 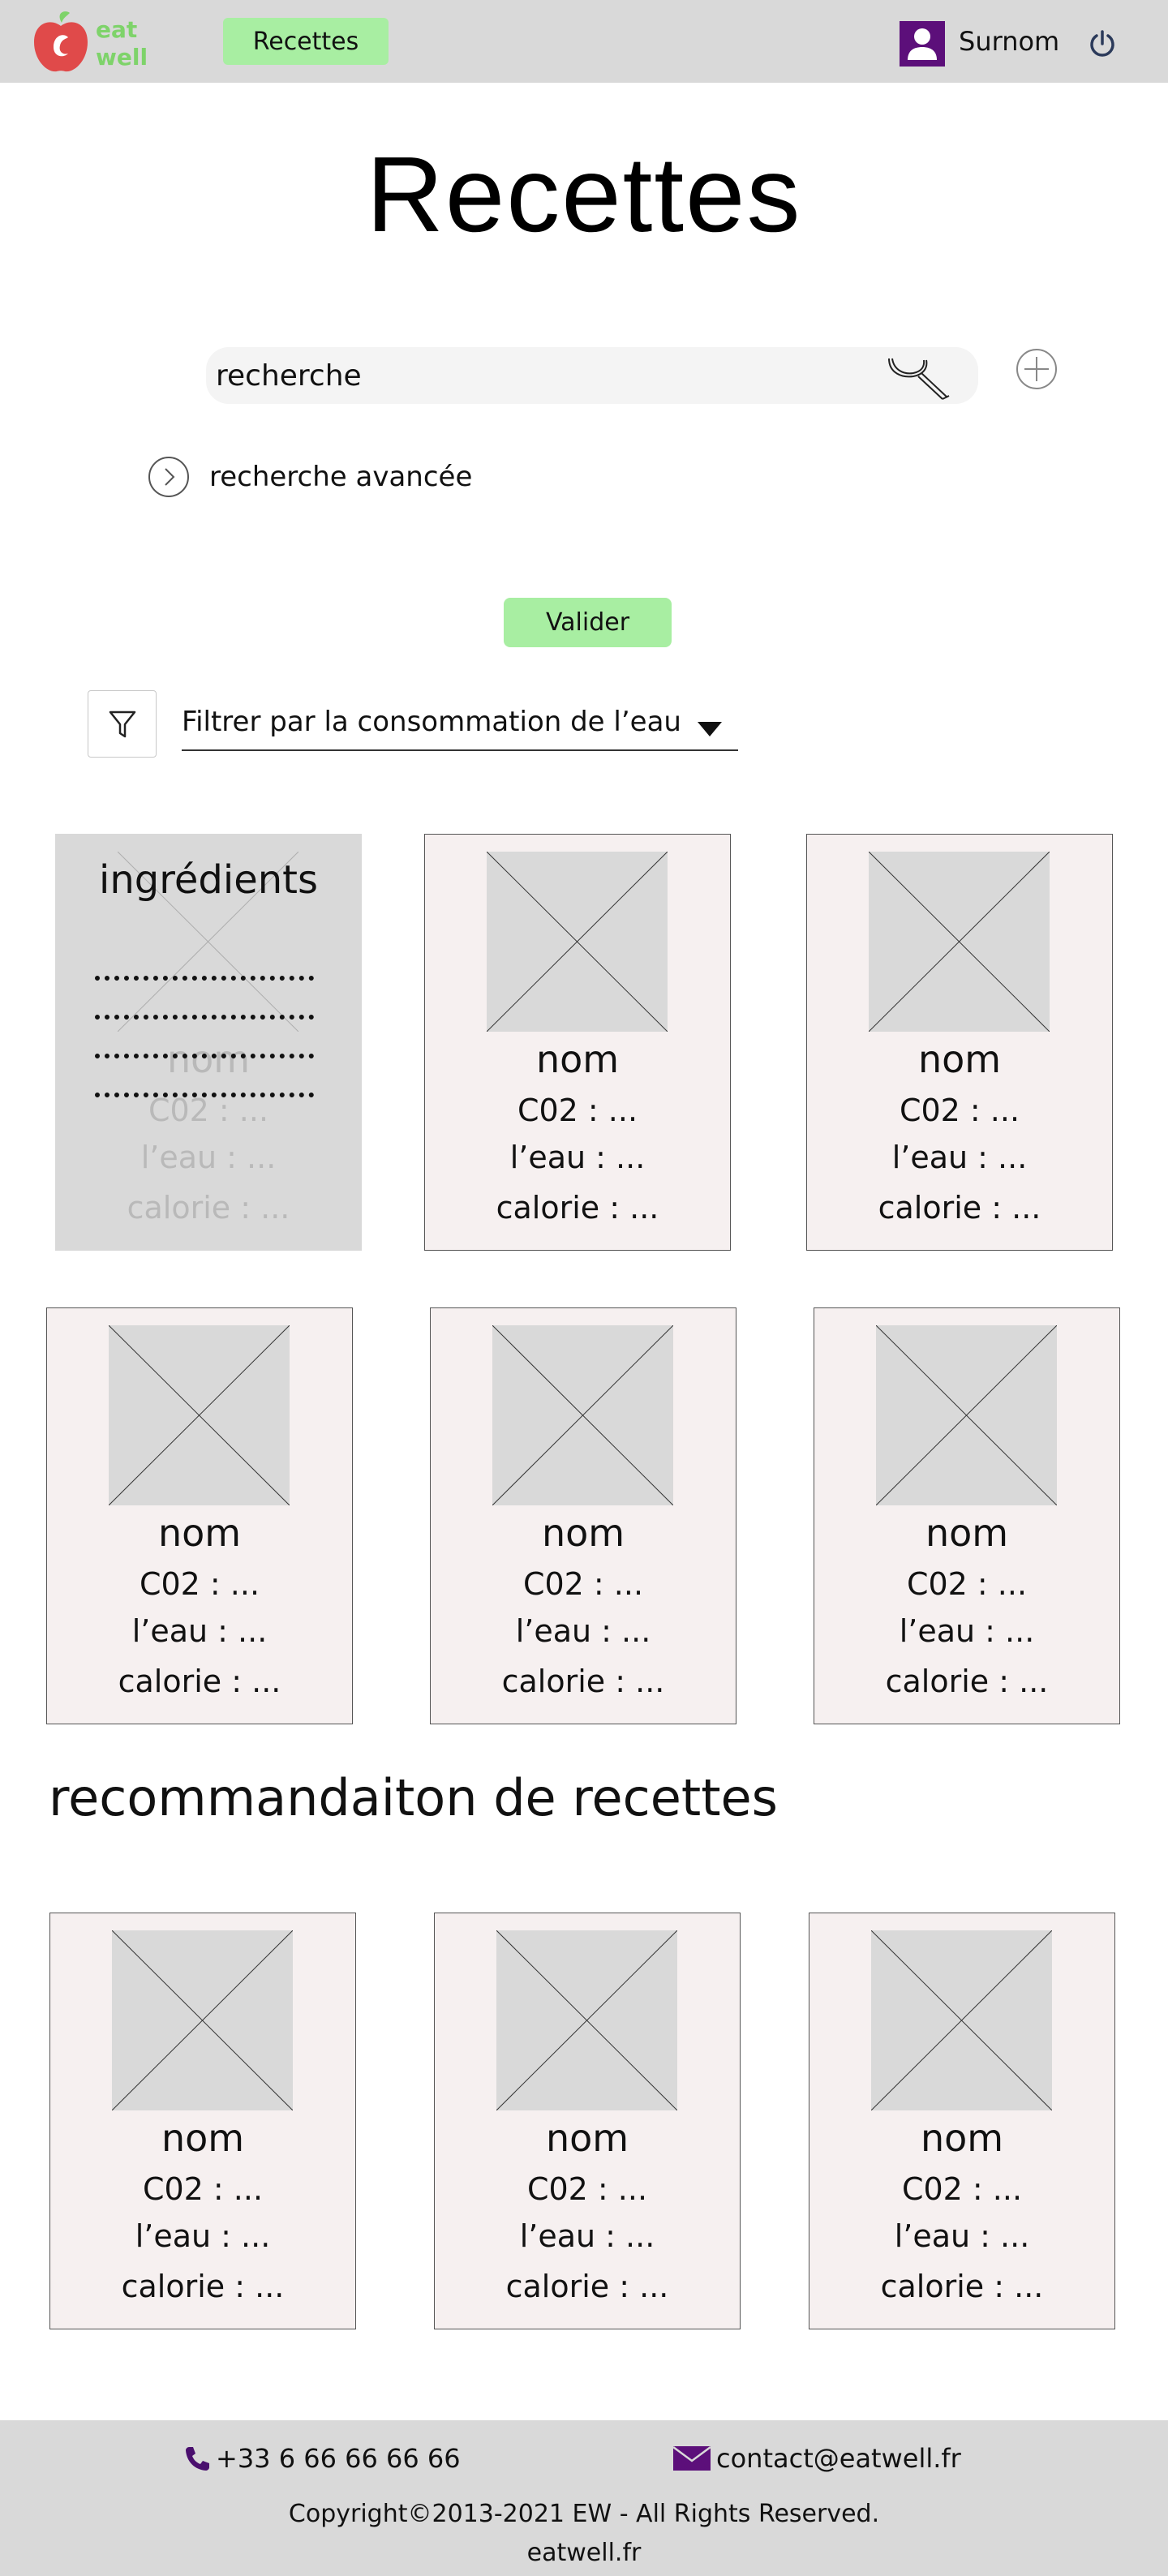 I want to click on search-bar, so click(x=592, y=375).